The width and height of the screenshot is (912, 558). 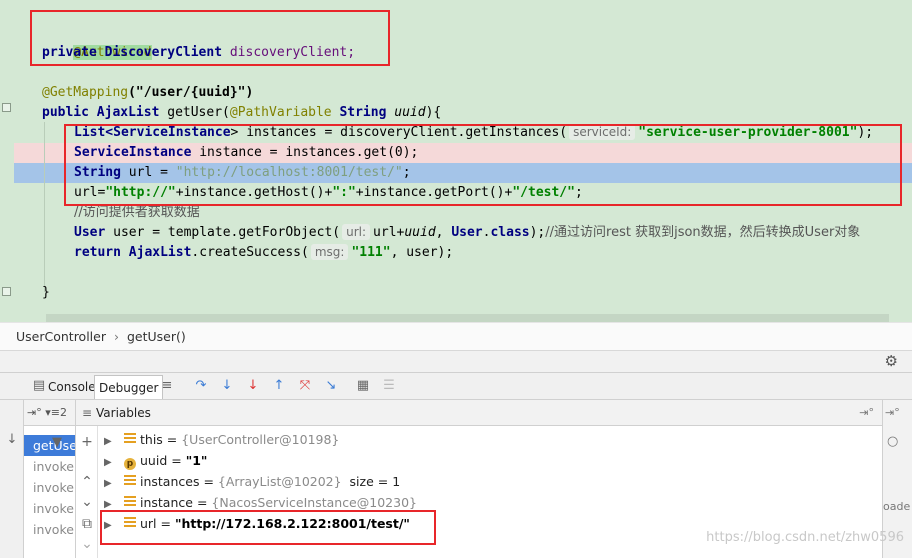 I want to click on force-step-into-icon: ↓, so click(x=253, y=386).